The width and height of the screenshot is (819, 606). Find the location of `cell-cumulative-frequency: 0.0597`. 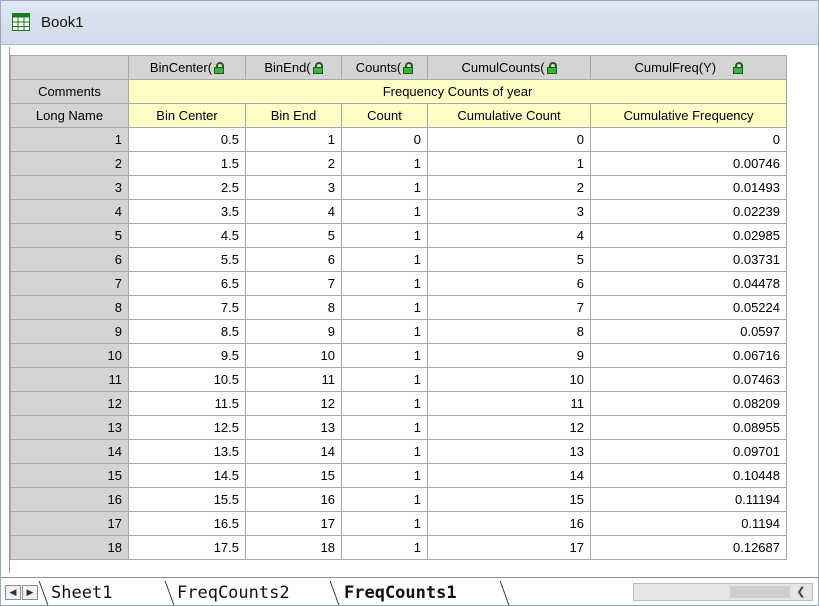

cell-cumulative-frequency: 0.0597 is located at coordinates (688, 331).